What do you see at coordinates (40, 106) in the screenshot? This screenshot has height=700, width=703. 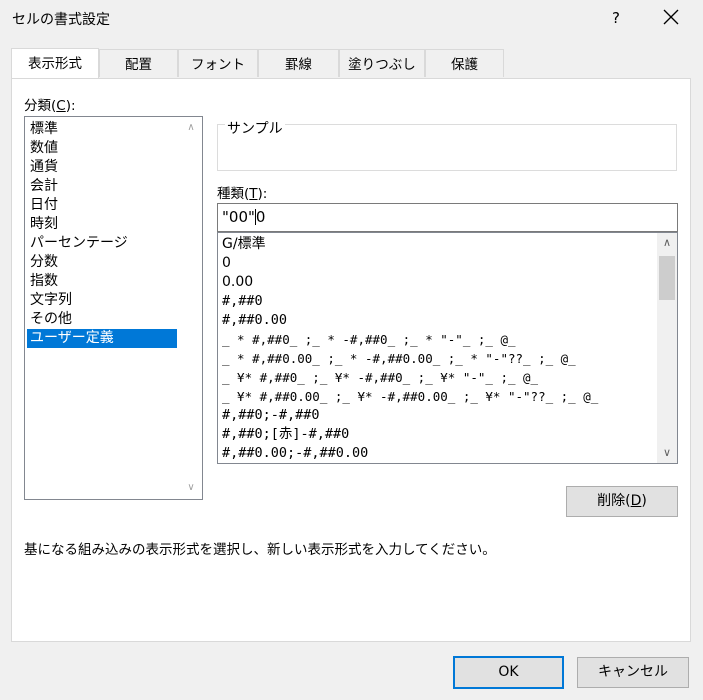 I see `category-label-prefix: 分類(` at bounding box center [40, 106].